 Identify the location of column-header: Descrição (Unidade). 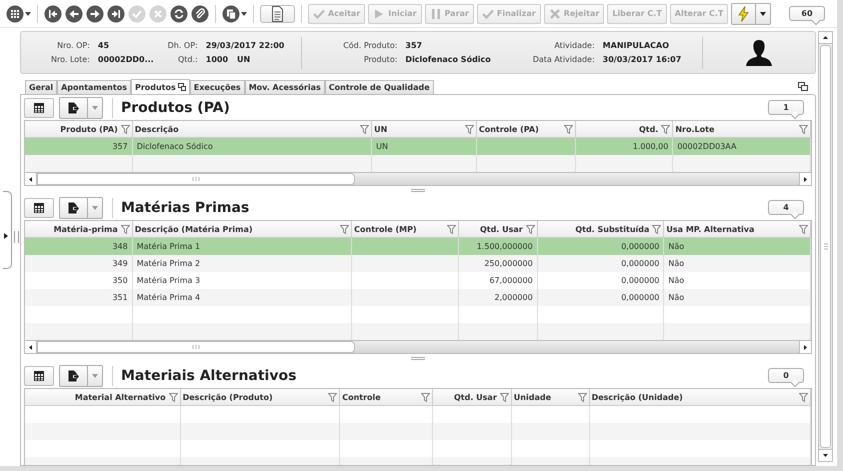
(694, 397).